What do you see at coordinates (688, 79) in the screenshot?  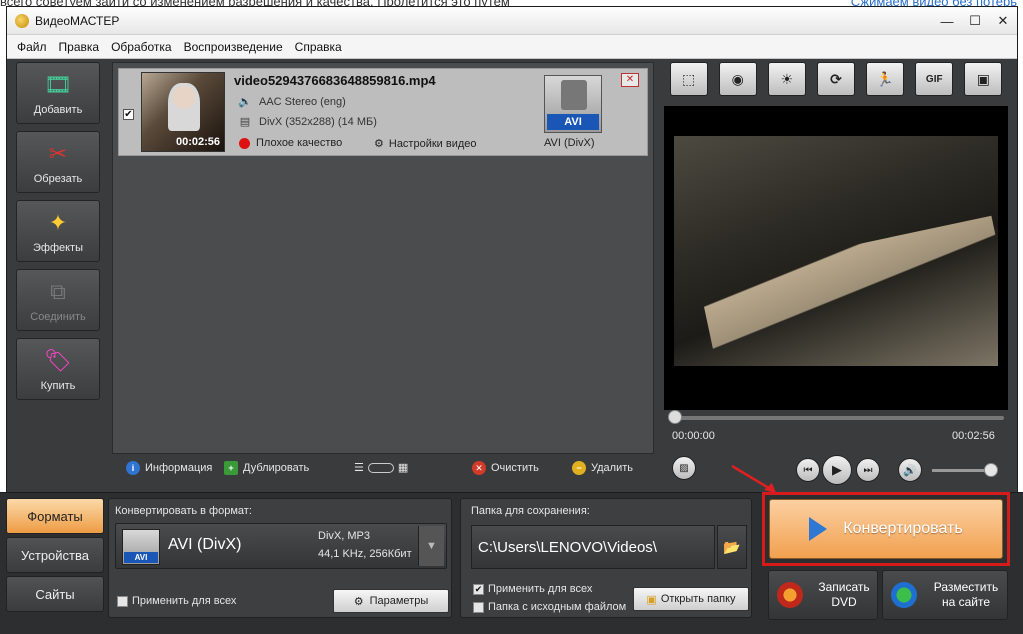 I see `crop-button: ⬚` at bounding box center [688, 79].